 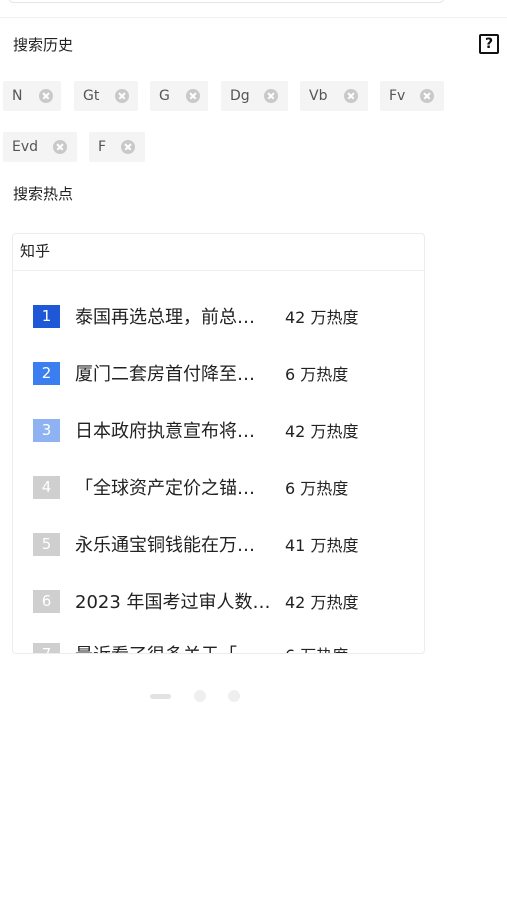 I want to click on hot-item: 3 日本政府执意宣布将核污水排海 42 万热度, so click(x=195, y=430).